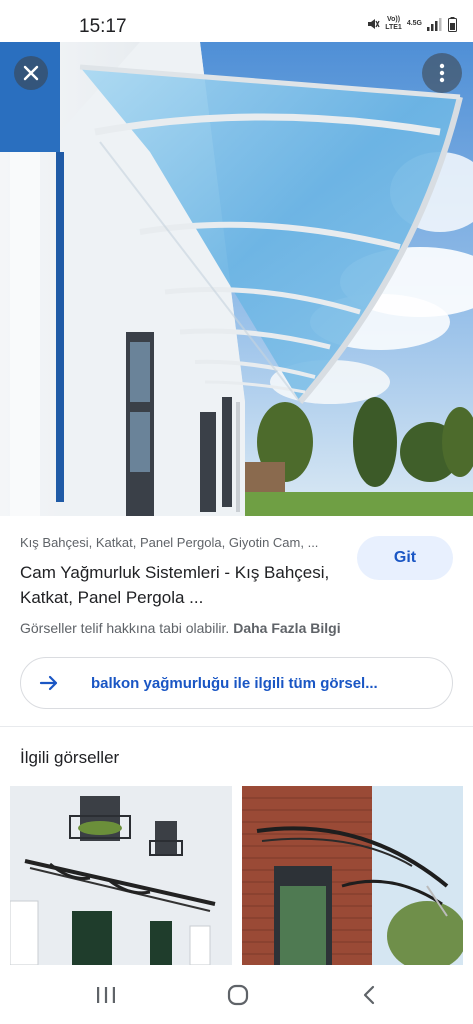 Image resolution: width=473 pixels, height=1024 pixels. I want to click on more-info-link: Daha Fazla Bilgi, so click(286, 628).